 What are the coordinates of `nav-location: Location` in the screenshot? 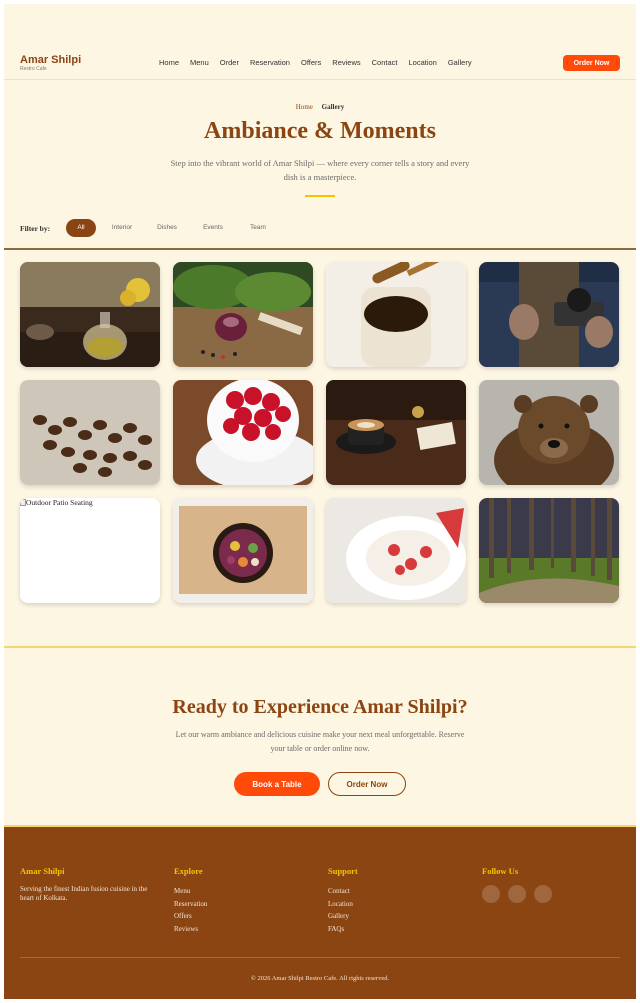 It's located at (422, 63).